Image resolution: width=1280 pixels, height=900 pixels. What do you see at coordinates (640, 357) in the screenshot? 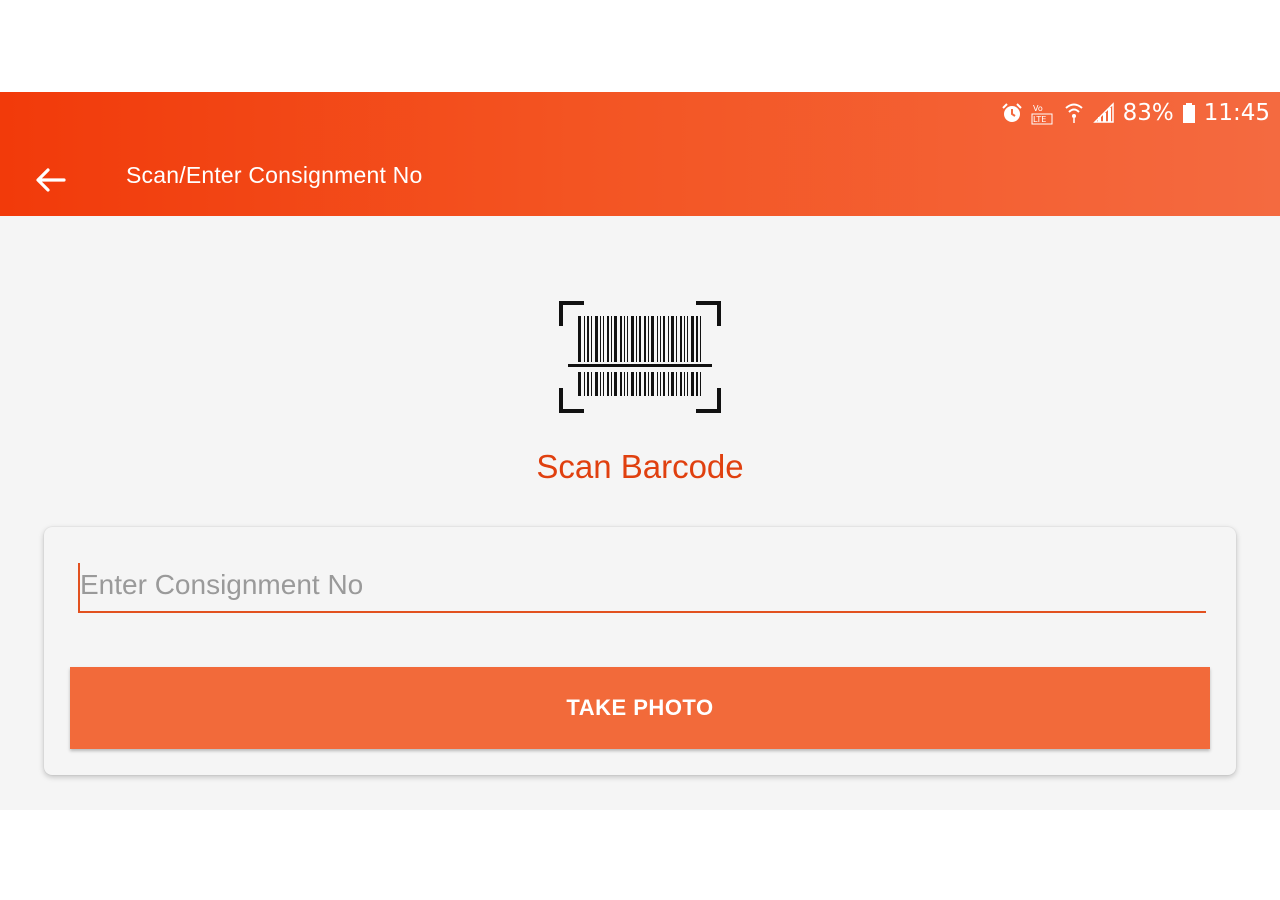
I see `barcode-scan-icon` at bounding box center [640, 357].